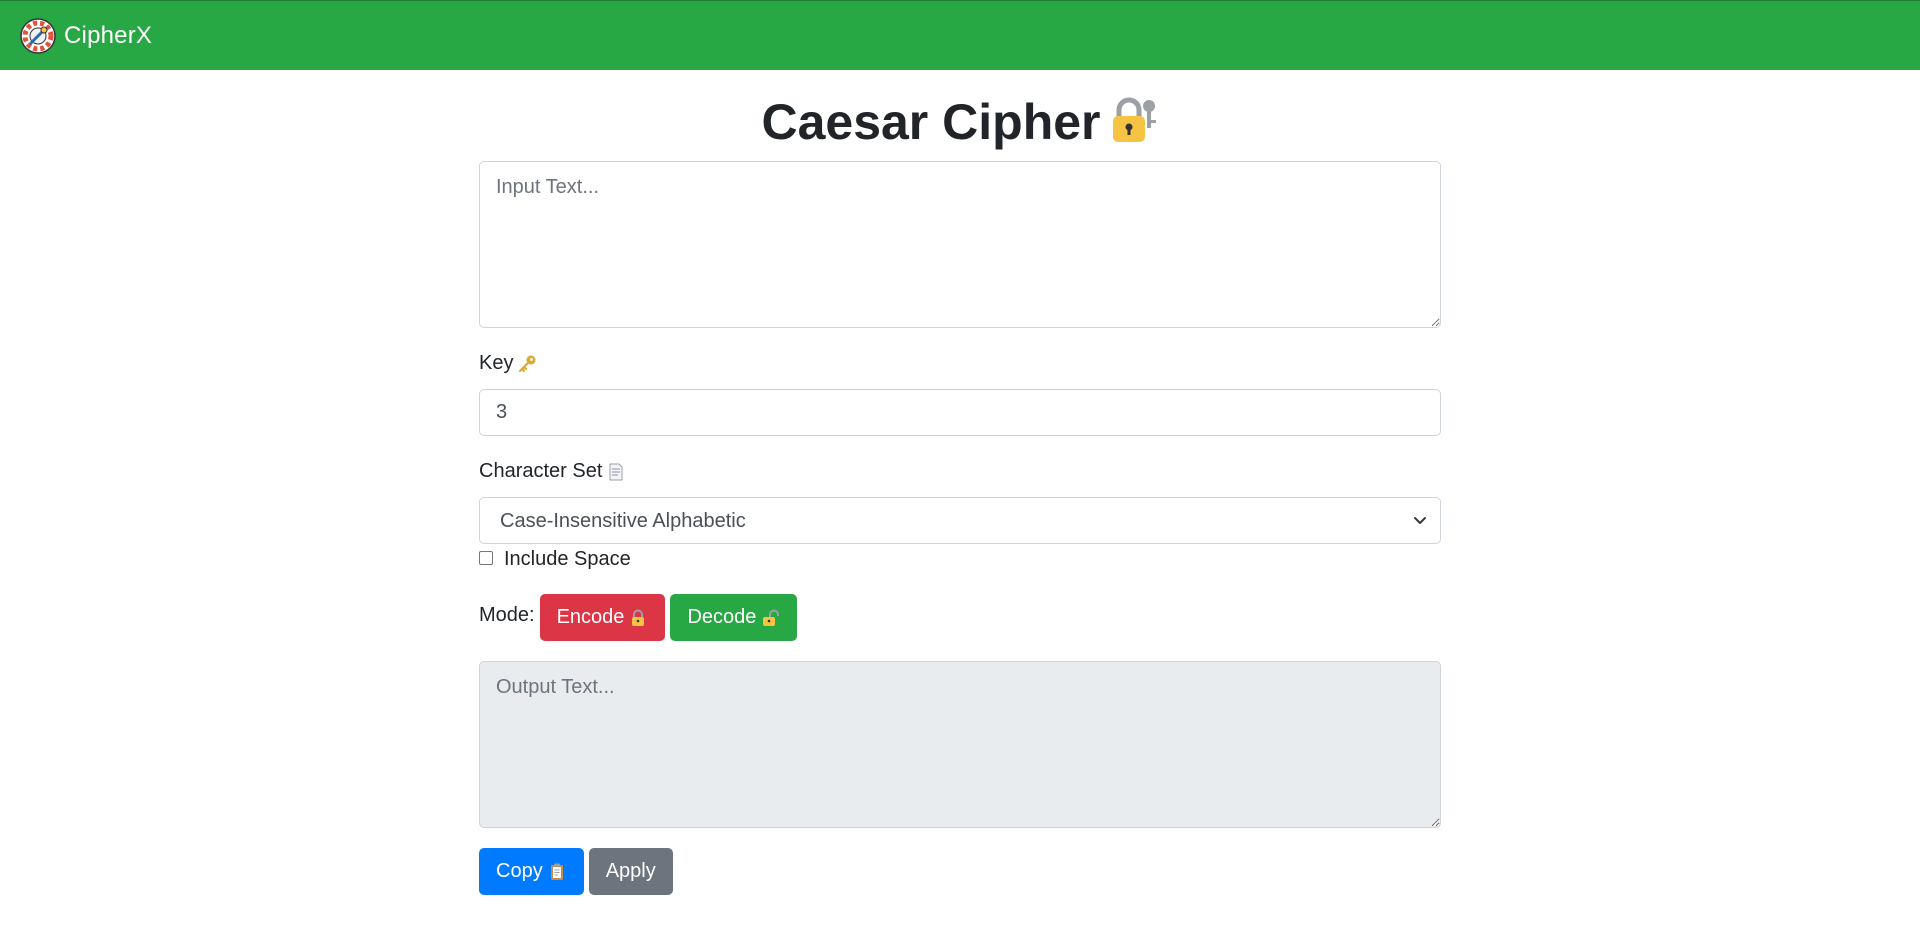 This screenshot has width=1920, height=935. What do you see at coordinates (960, 35) in the screenshot?
I see `navbar: CipherX` at bounding box center [960, 35].